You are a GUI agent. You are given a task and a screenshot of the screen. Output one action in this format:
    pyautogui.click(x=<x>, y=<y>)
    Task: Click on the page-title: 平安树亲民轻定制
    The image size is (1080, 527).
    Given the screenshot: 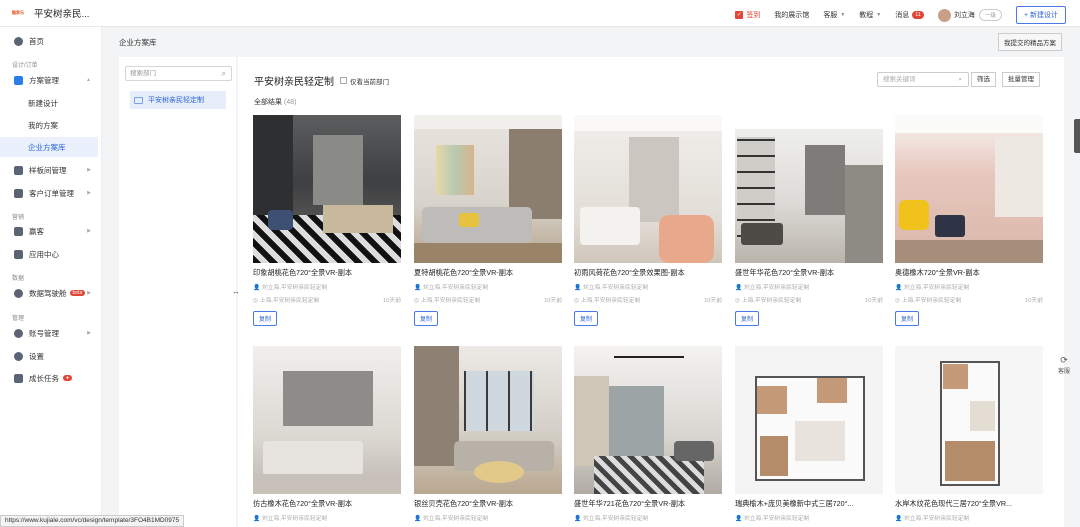 What is the action you would take?
    pyautogui.click(x=294, y=82)
    